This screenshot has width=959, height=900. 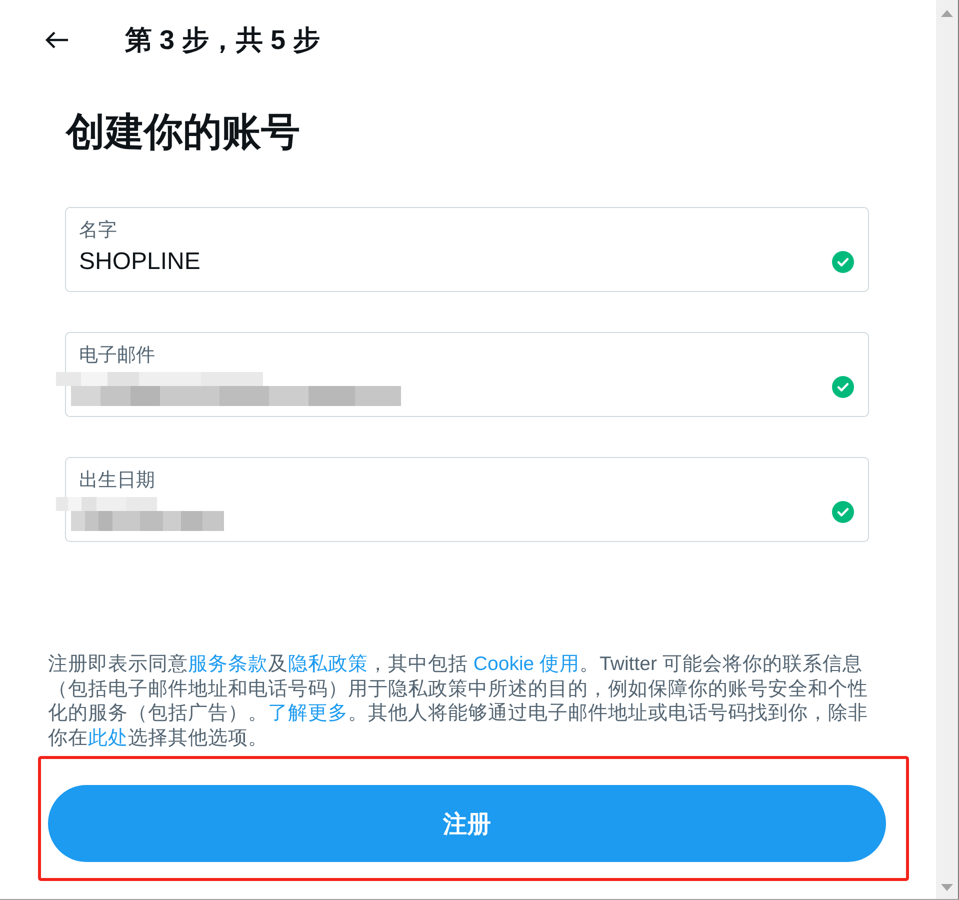 I want to click on page-heading: 创建你的账号, so click(x=183, y=133).